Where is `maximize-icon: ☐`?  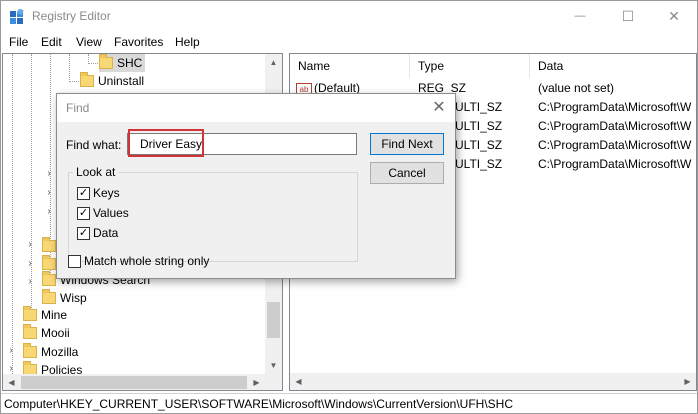 maximize-icon: ☐ is located at coordinates (628, 15).